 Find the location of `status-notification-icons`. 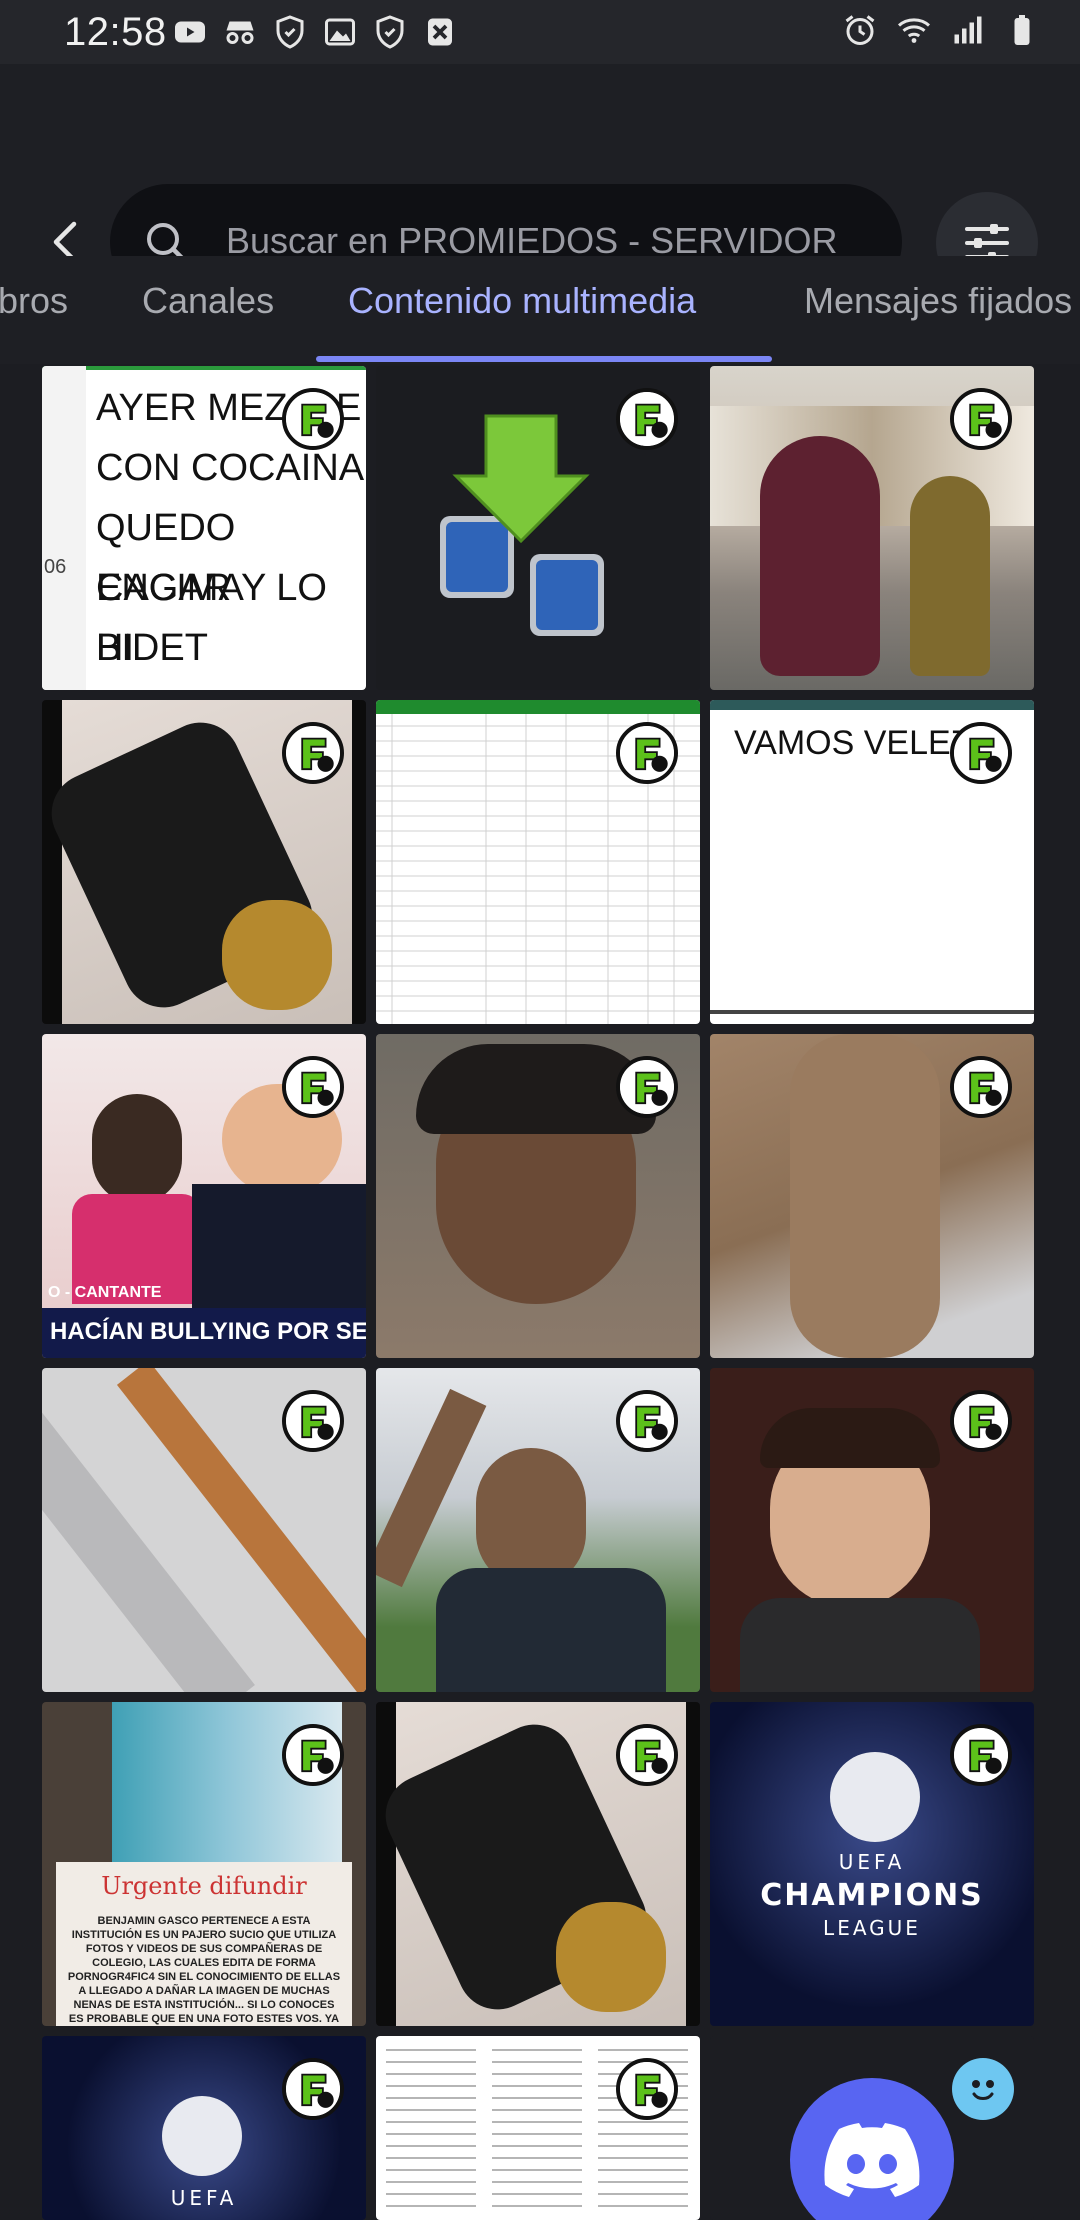

status-notification-icons is located at coordinates (315, 32).